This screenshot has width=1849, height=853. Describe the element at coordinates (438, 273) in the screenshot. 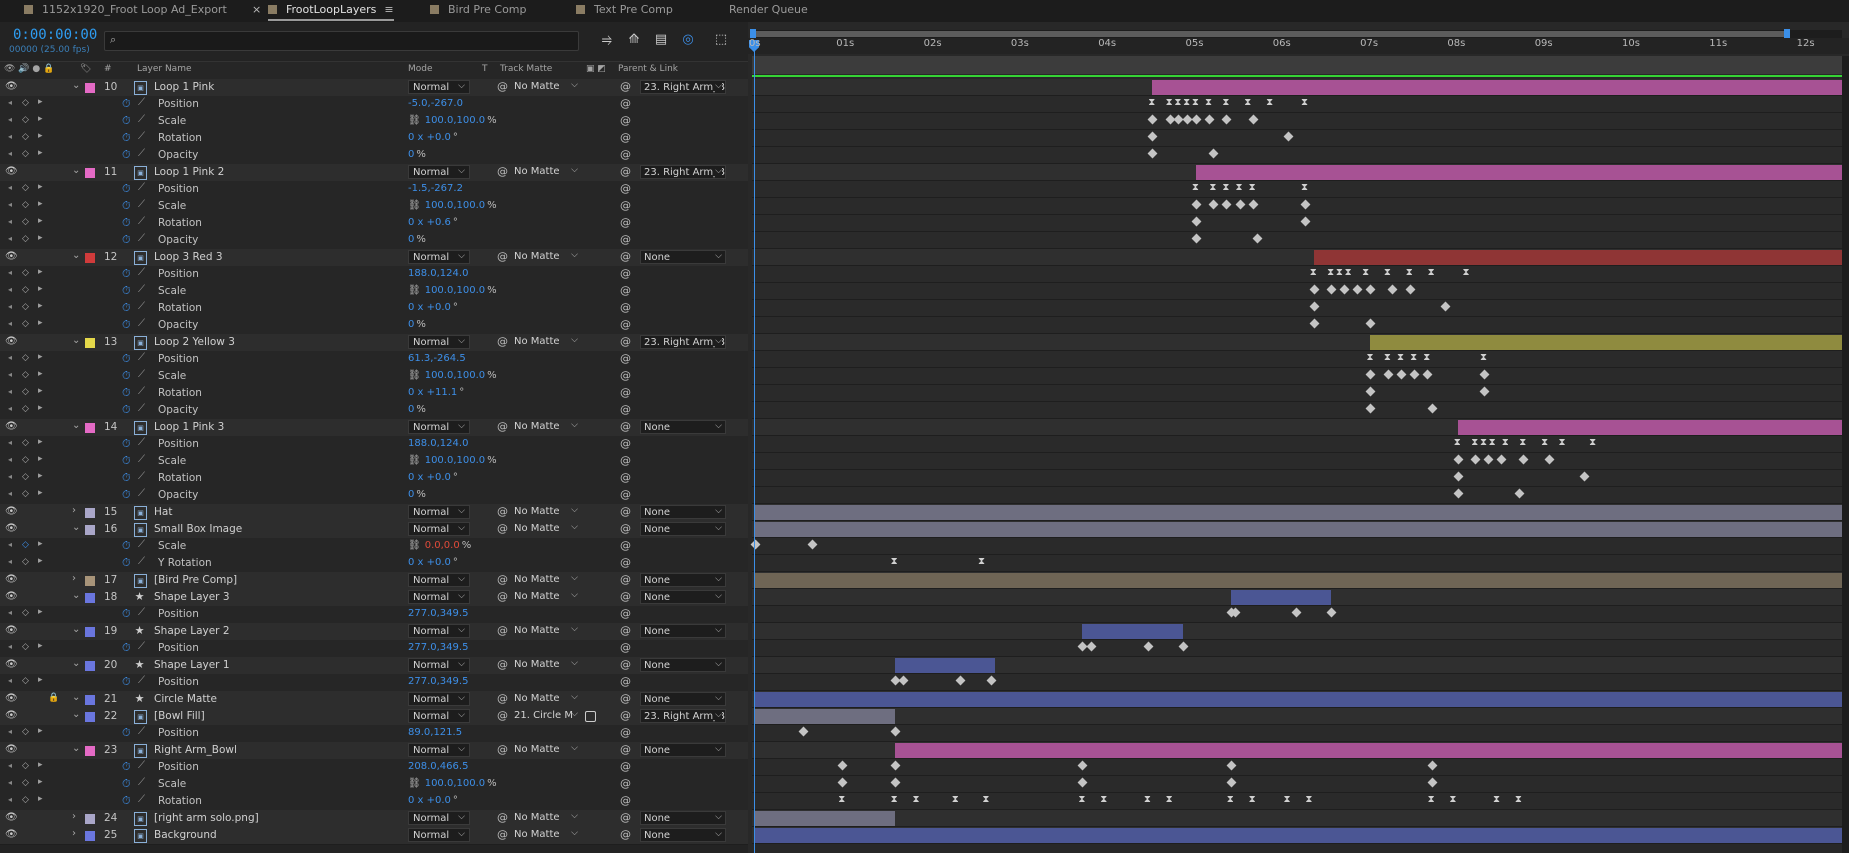

I see `property-value-text: 188.0,124.0` at that location.